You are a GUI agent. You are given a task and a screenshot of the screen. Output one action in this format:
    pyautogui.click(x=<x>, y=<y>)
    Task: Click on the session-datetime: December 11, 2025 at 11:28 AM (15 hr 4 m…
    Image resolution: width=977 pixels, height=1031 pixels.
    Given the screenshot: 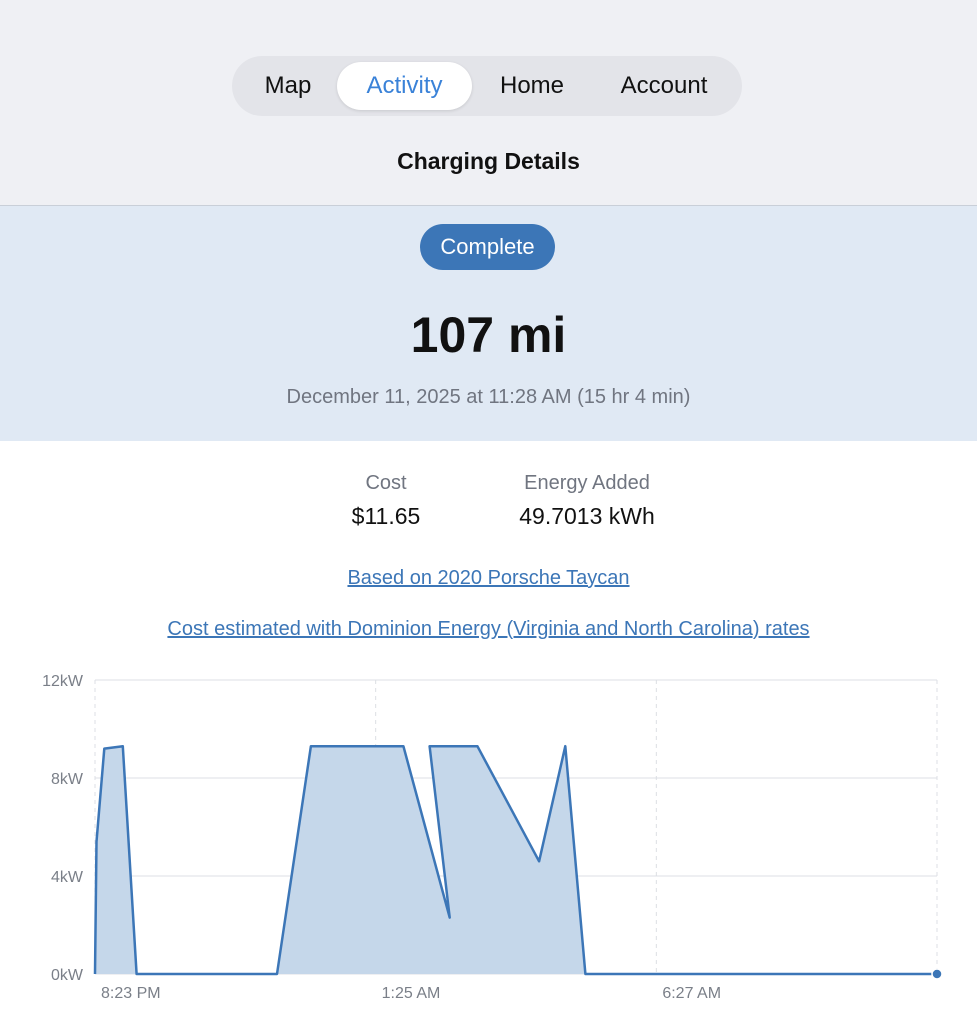 What is the action you would take?
    pyautogui.click(x=488, y=397)
    